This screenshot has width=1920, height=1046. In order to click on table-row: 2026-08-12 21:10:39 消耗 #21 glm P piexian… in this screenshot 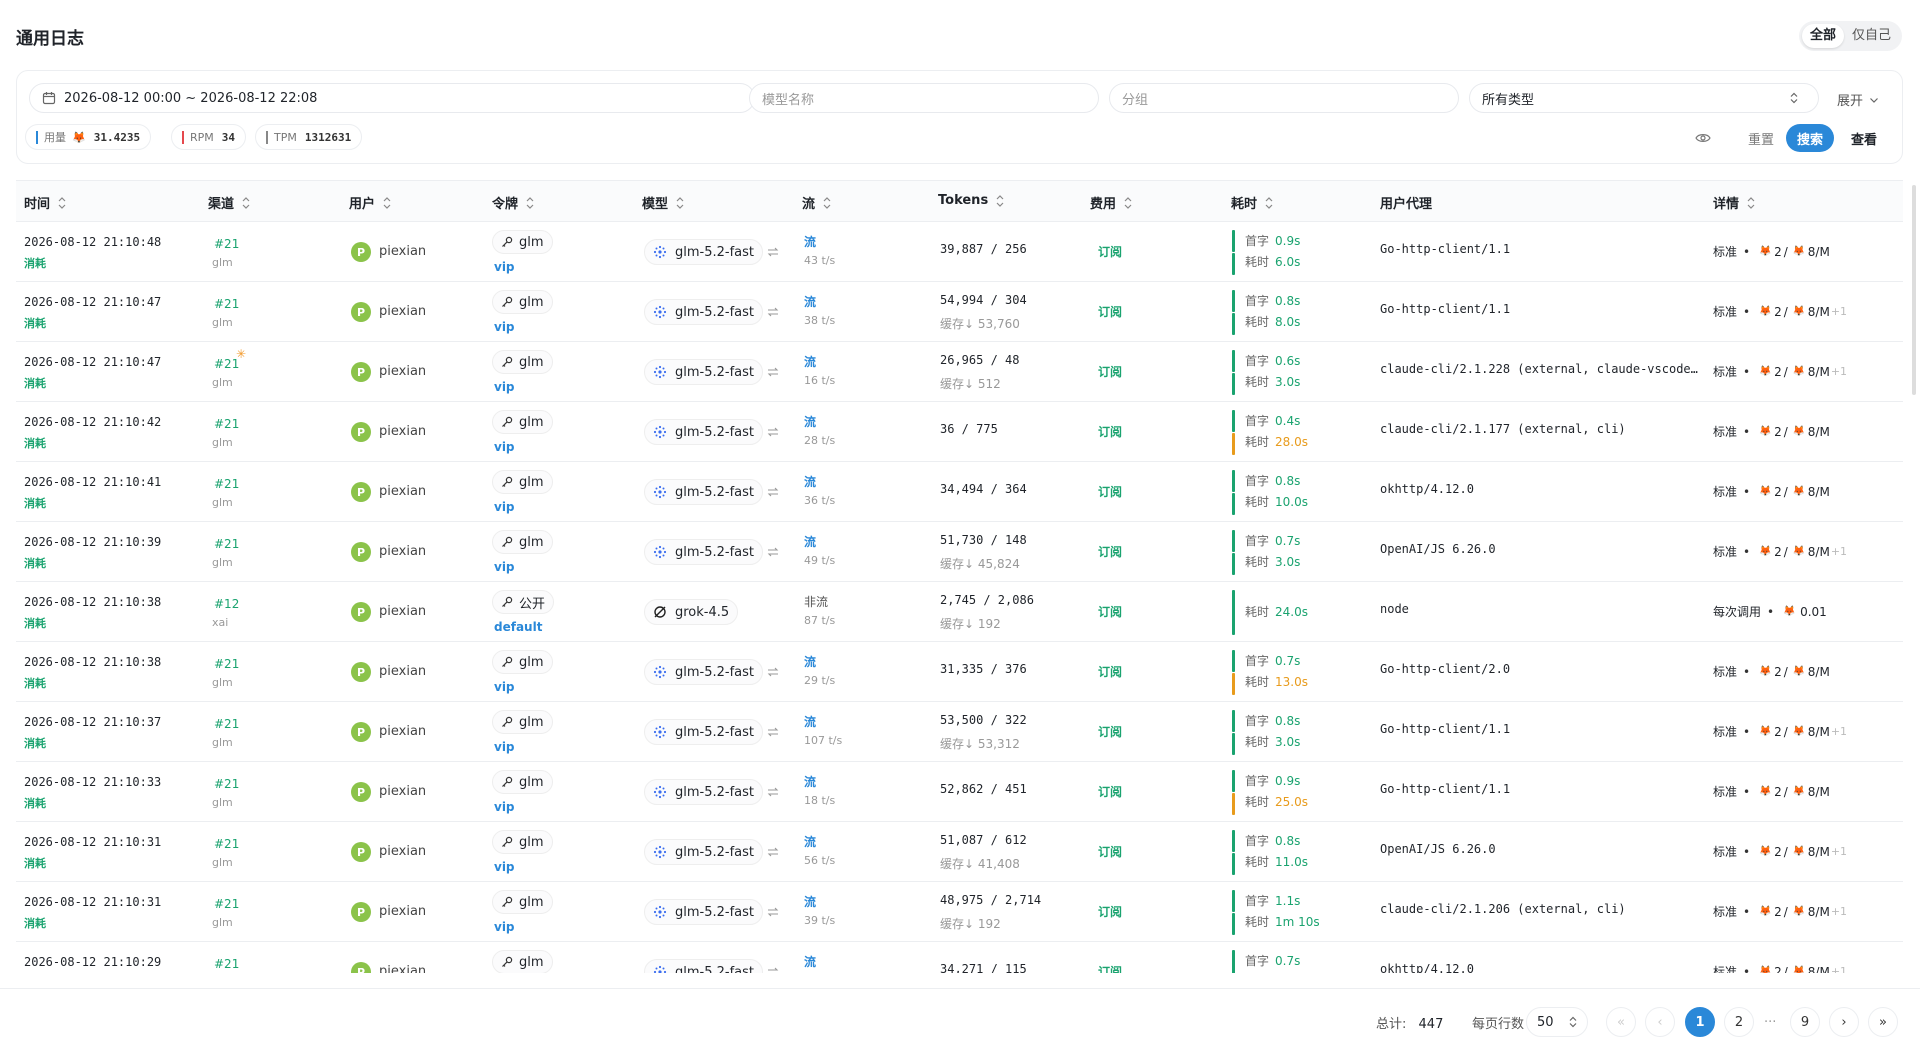, I will do `click(959, 552)`.